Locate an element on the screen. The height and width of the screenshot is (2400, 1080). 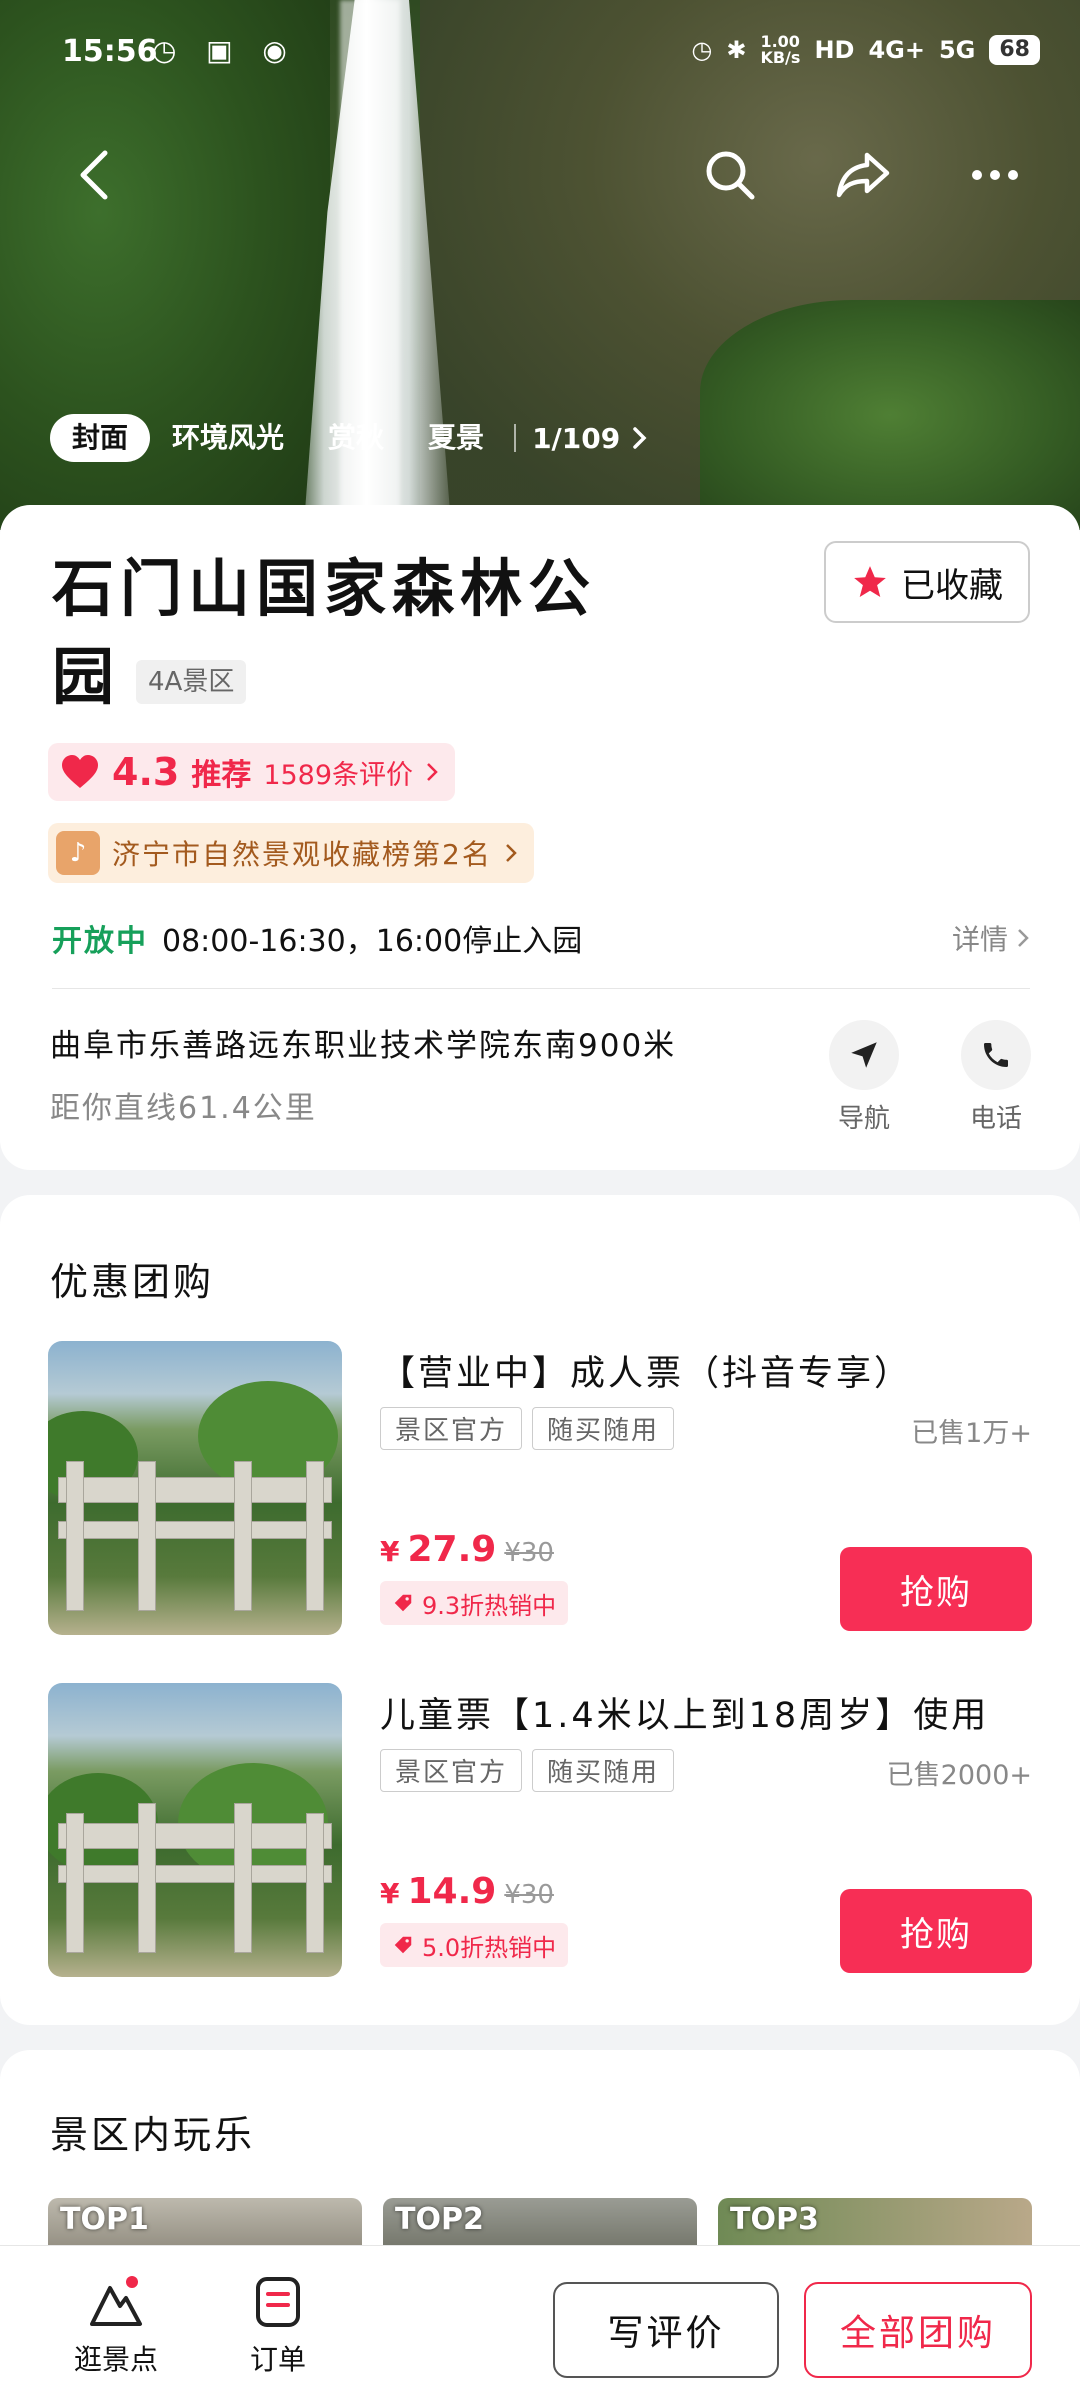
page-title: 石门山国家森林公 园 4A景区 is located at coordinates (342, 633).